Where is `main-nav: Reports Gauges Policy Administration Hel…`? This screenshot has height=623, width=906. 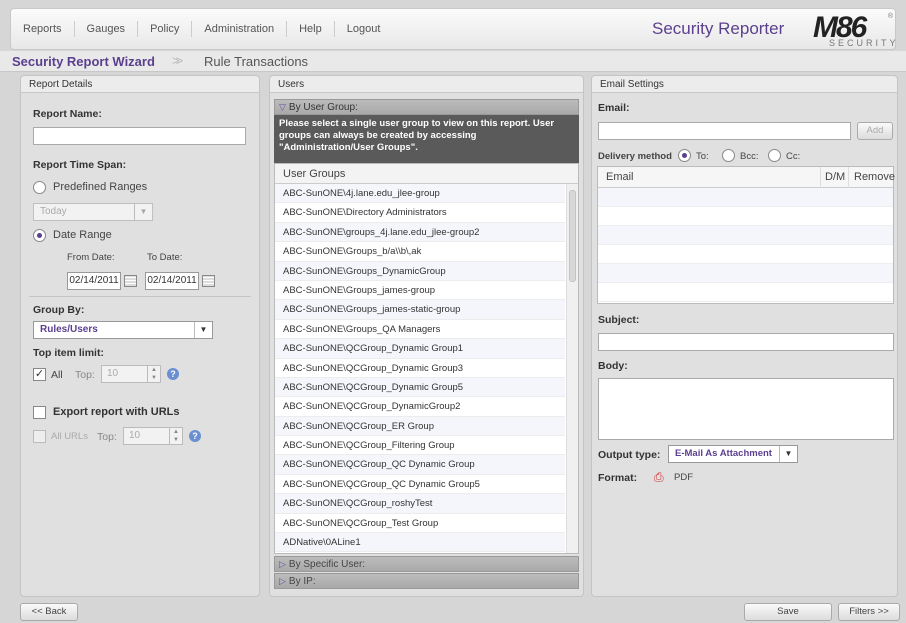 main-nav: Reports Gauges Policy Administration Hel… is located at coordinates (201, 29).